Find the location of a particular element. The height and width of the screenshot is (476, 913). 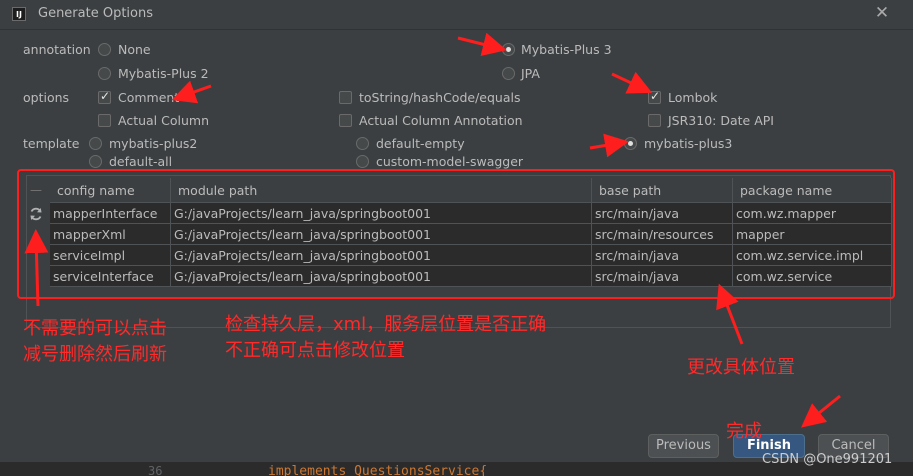

note-check-line-1: 检查持久层，xml，服务层位置是否正确 is located at coordinates (386, 324).